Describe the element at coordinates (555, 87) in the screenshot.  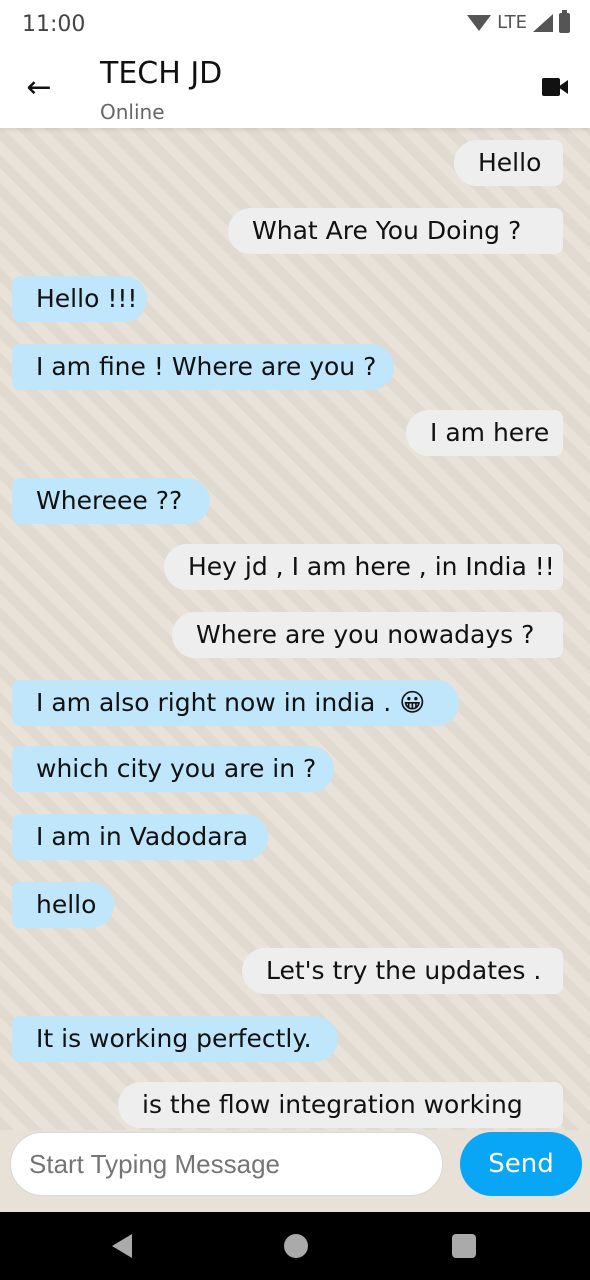
I see `video-call-button` at that location.